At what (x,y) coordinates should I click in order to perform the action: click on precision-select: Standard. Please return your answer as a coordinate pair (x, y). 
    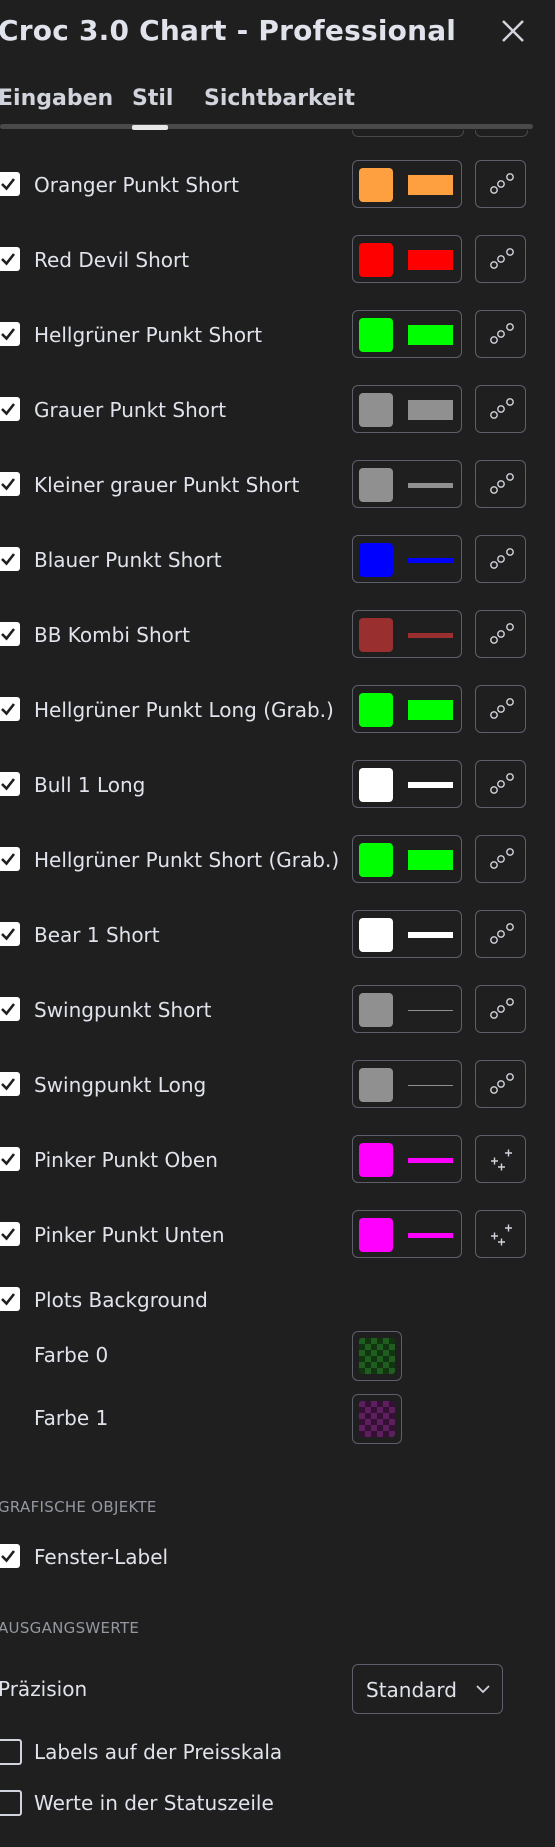
    Looking at the image, I should click on (427, 1689).